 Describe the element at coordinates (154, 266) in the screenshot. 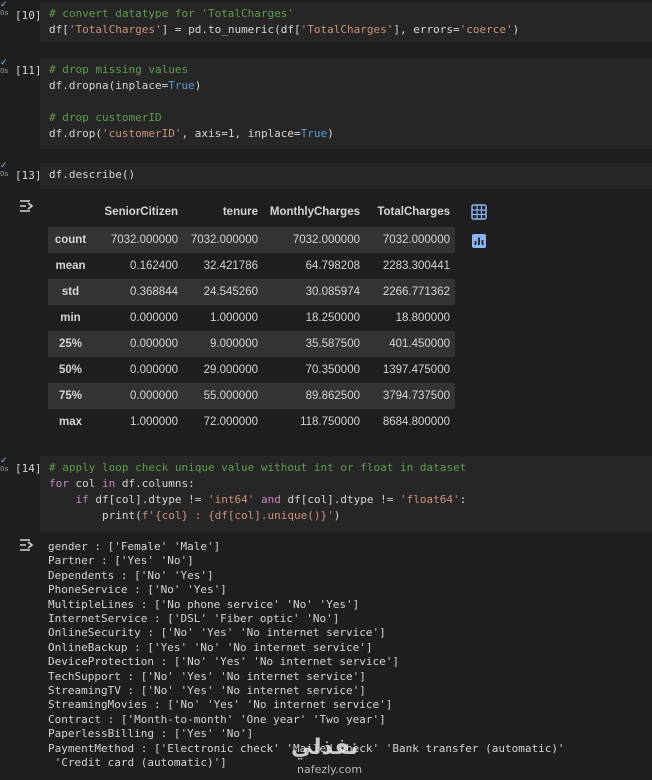

I see `table-cell: 0.162400` at that location.